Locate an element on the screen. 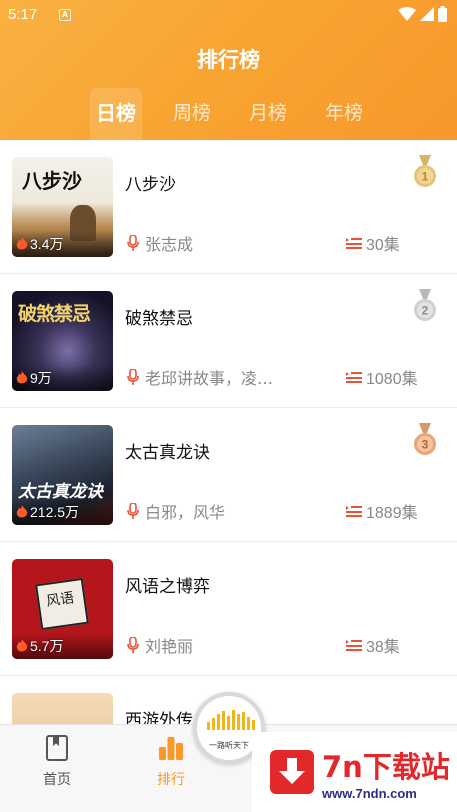  play-count: 3.4万 is located at coordinates (39, 244).